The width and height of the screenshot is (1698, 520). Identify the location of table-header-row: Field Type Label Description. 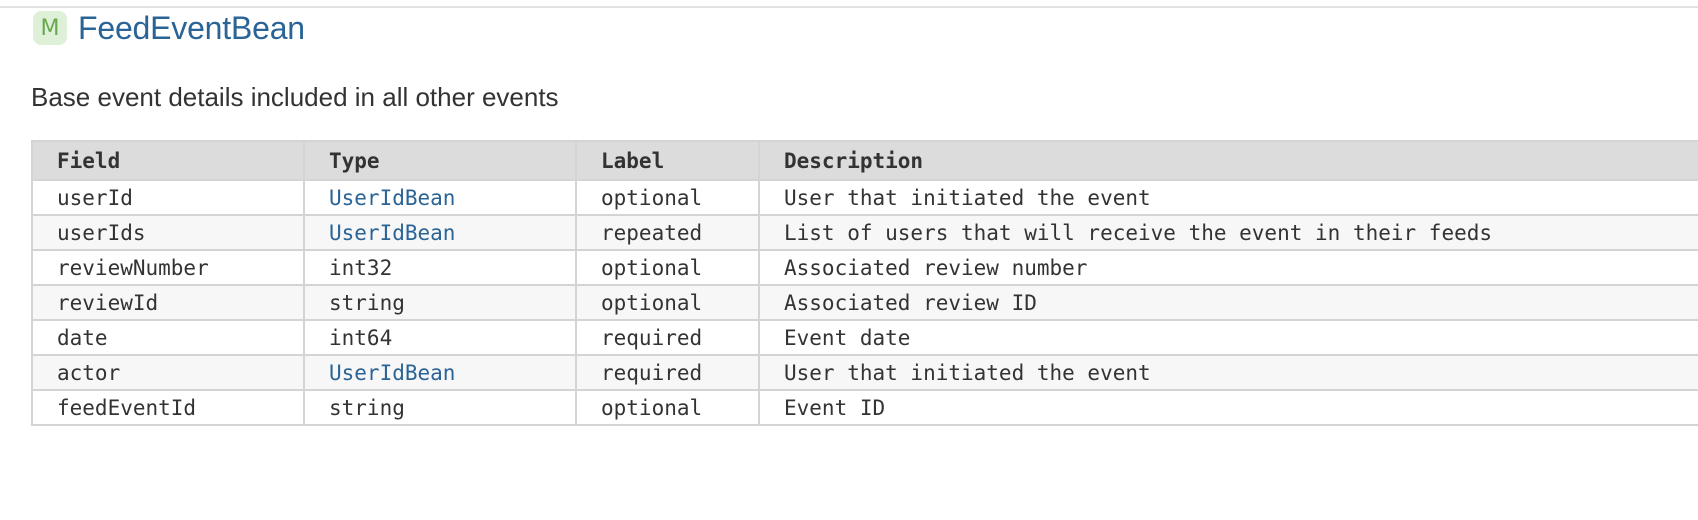
(864, 160).